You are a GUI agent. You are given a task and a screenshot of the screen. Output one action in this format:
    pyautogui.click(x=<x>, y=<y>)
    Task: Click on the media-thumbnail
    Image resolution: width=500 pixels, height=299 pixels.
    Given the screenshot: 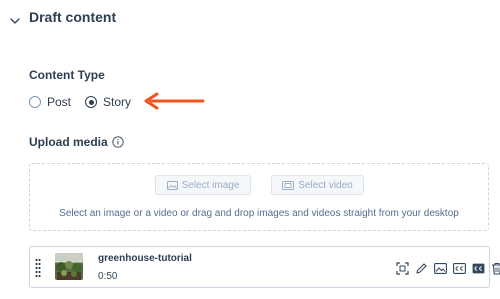 What is the action you would take?
    pyautogui.click(x=69, y=266)
    